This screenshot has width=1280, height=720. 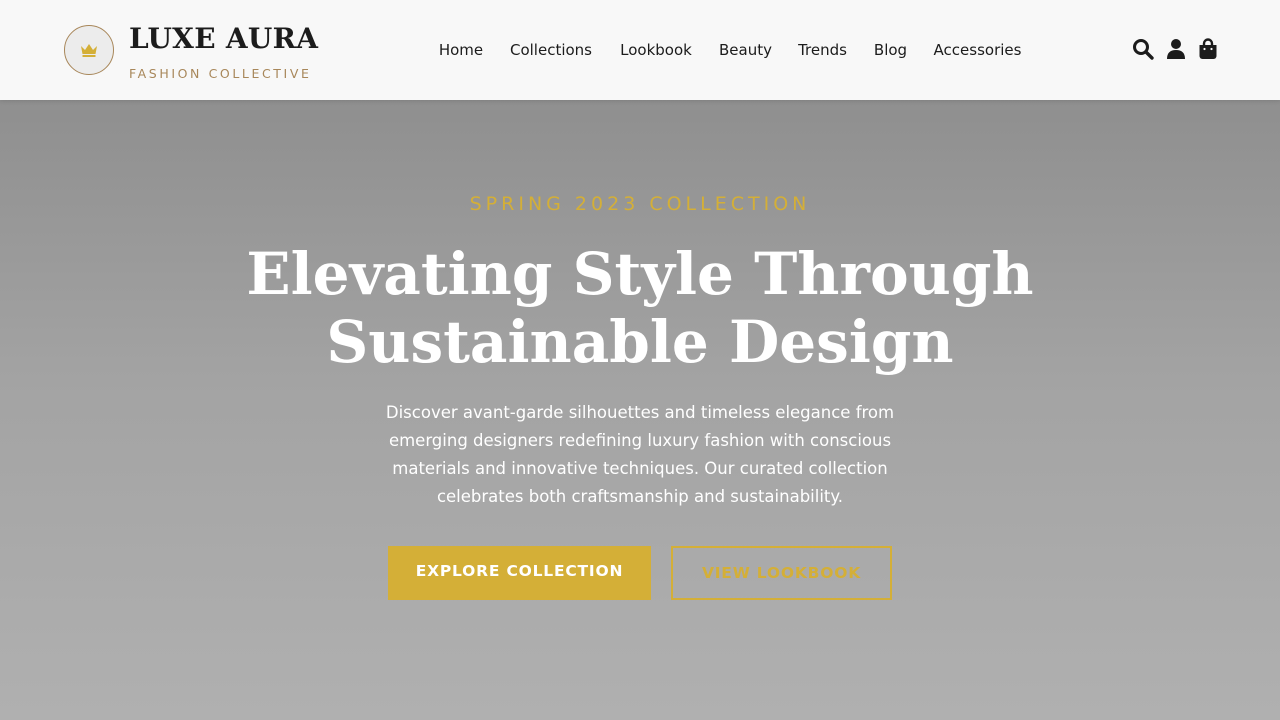 What do you see at coordinates (822, 50) in the screenshot?
I see `nav-item-trends: Trends` at bounding box center [822, 50].